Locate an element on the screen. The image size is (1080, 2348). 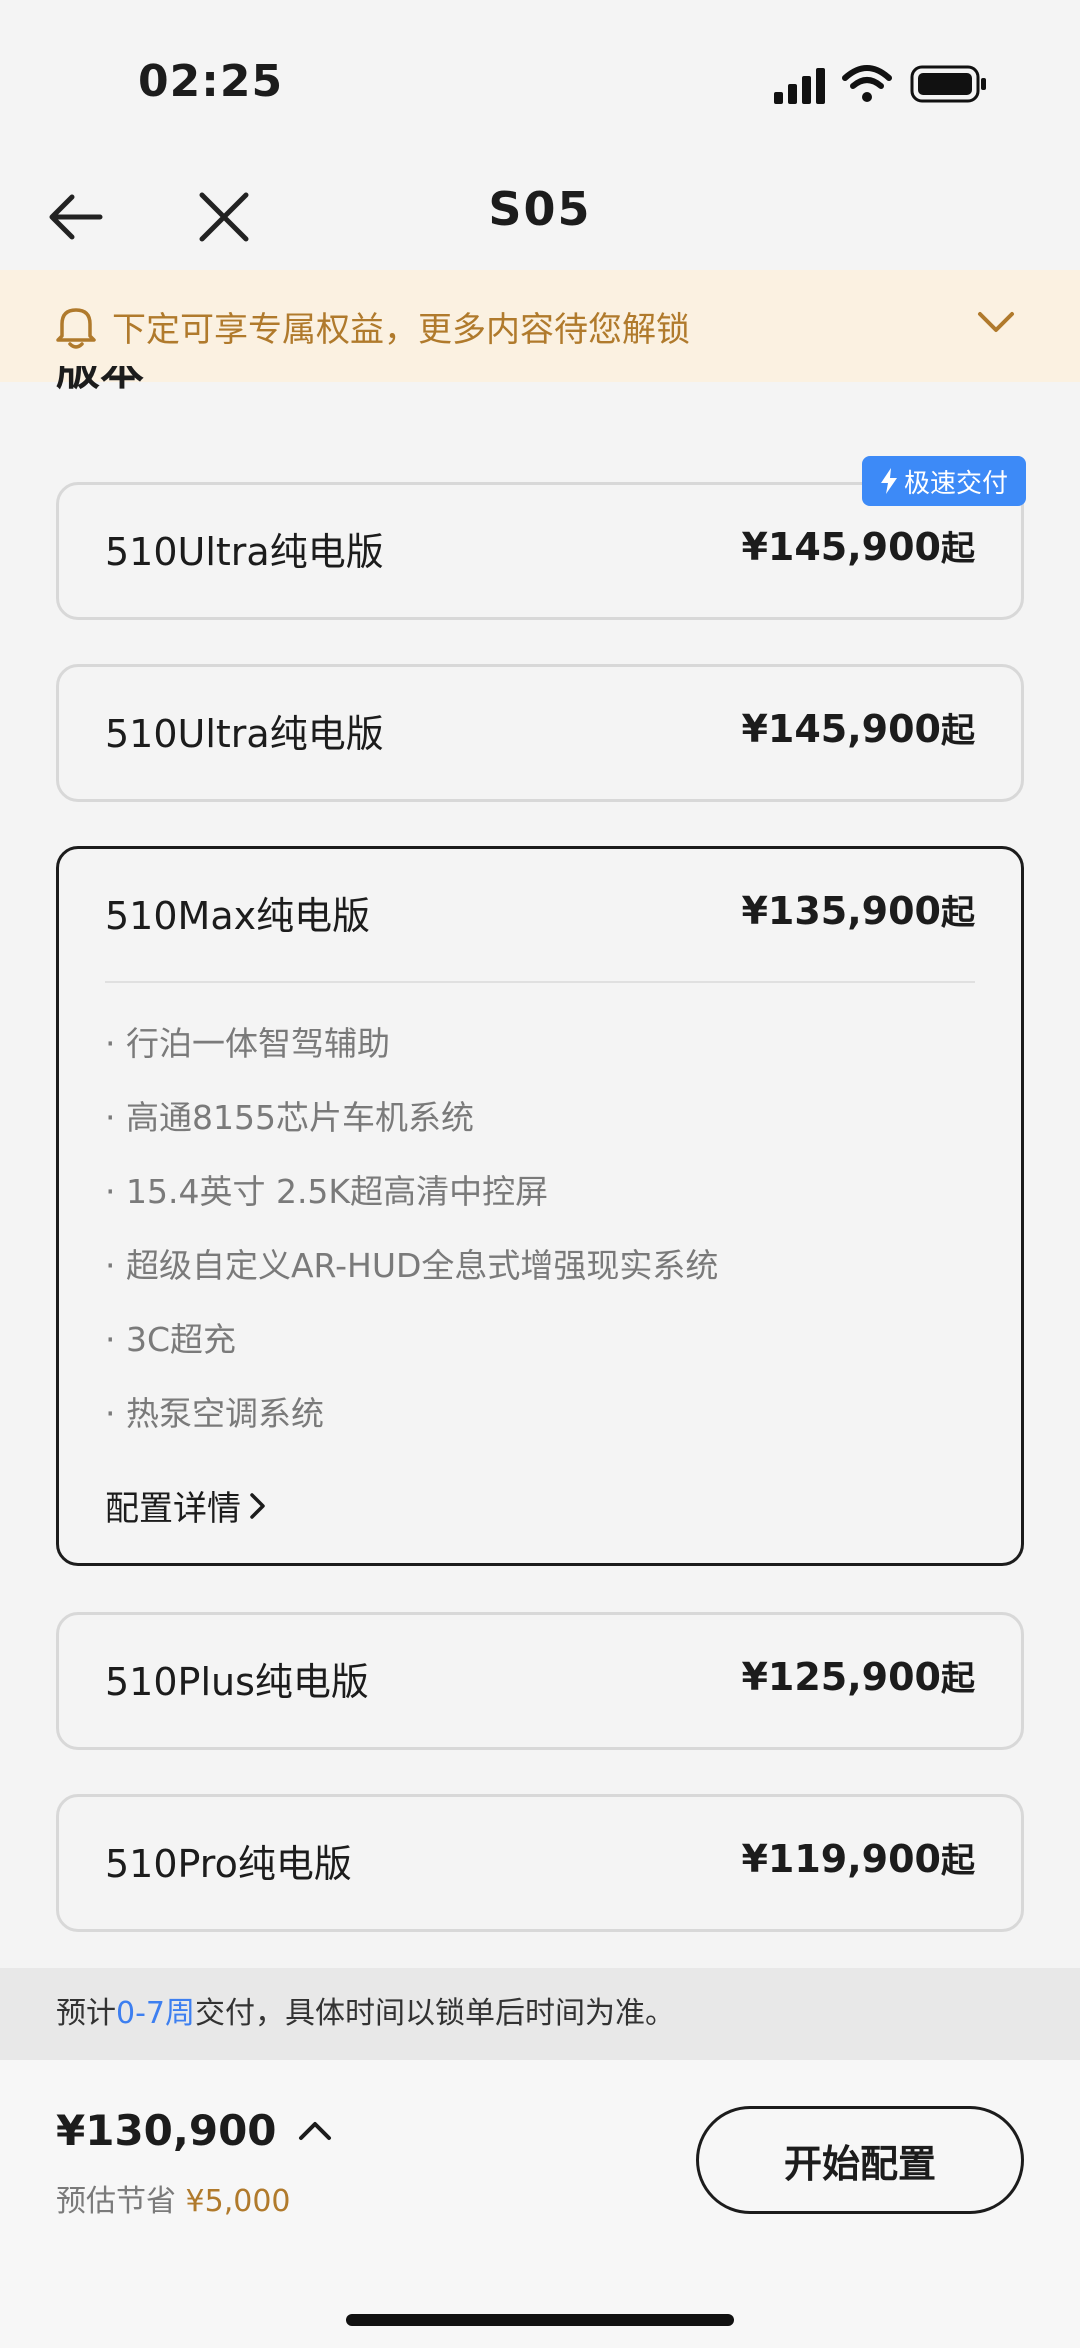
version-name: 510Pro纯电版 is located at coordinates (228, 1864).